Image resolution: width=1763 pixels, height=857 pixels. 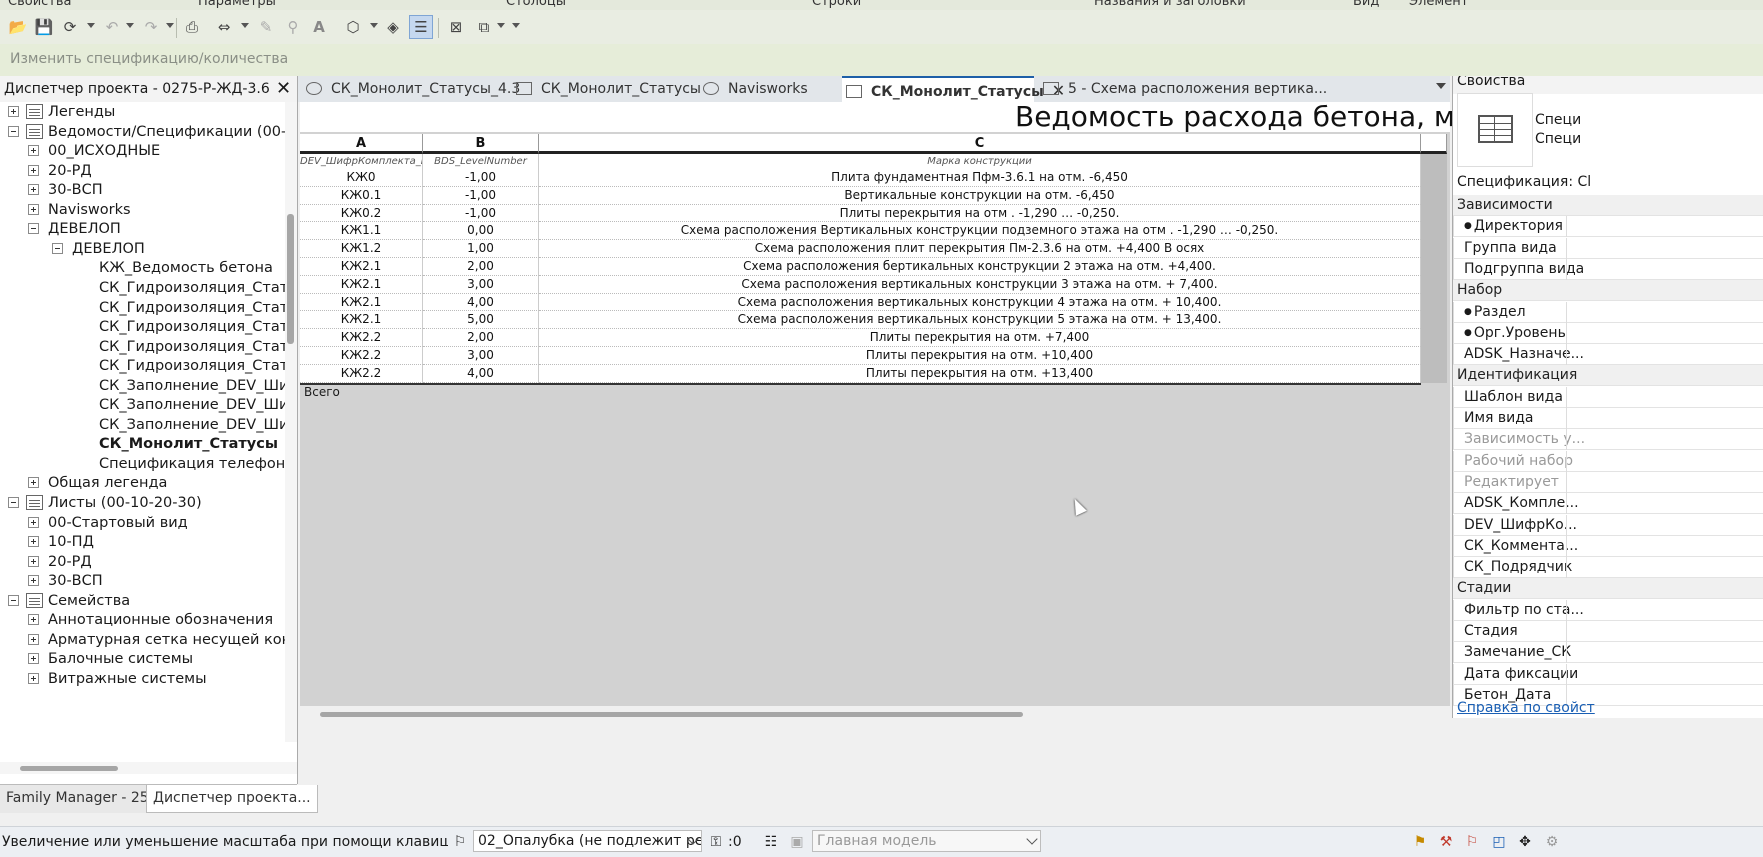 What do you see at coordinates (1366, 4) in the screenshot?
I see `ribbon-tab: Вид` at bounding box center [1366, 4].